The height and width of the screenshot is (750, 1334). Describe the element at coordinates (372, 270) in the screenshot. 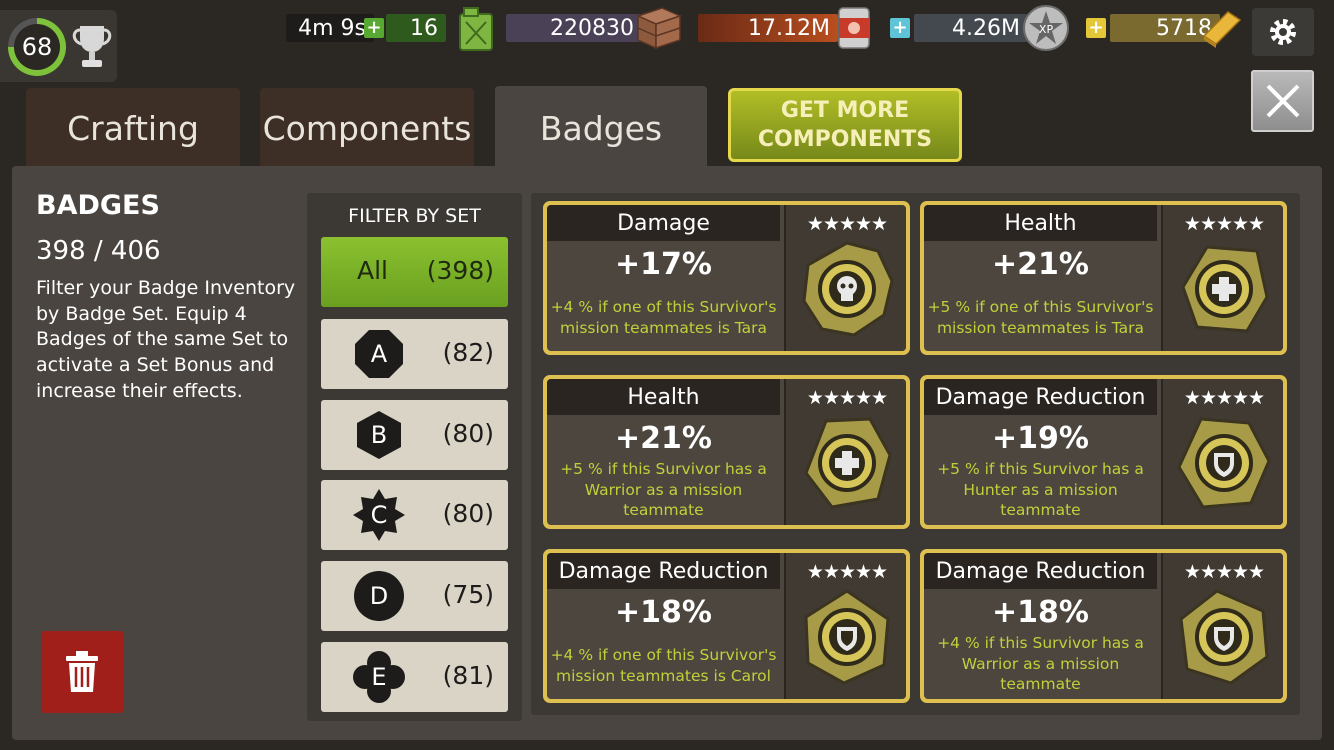

I see `filter-all-label: All` at that location.